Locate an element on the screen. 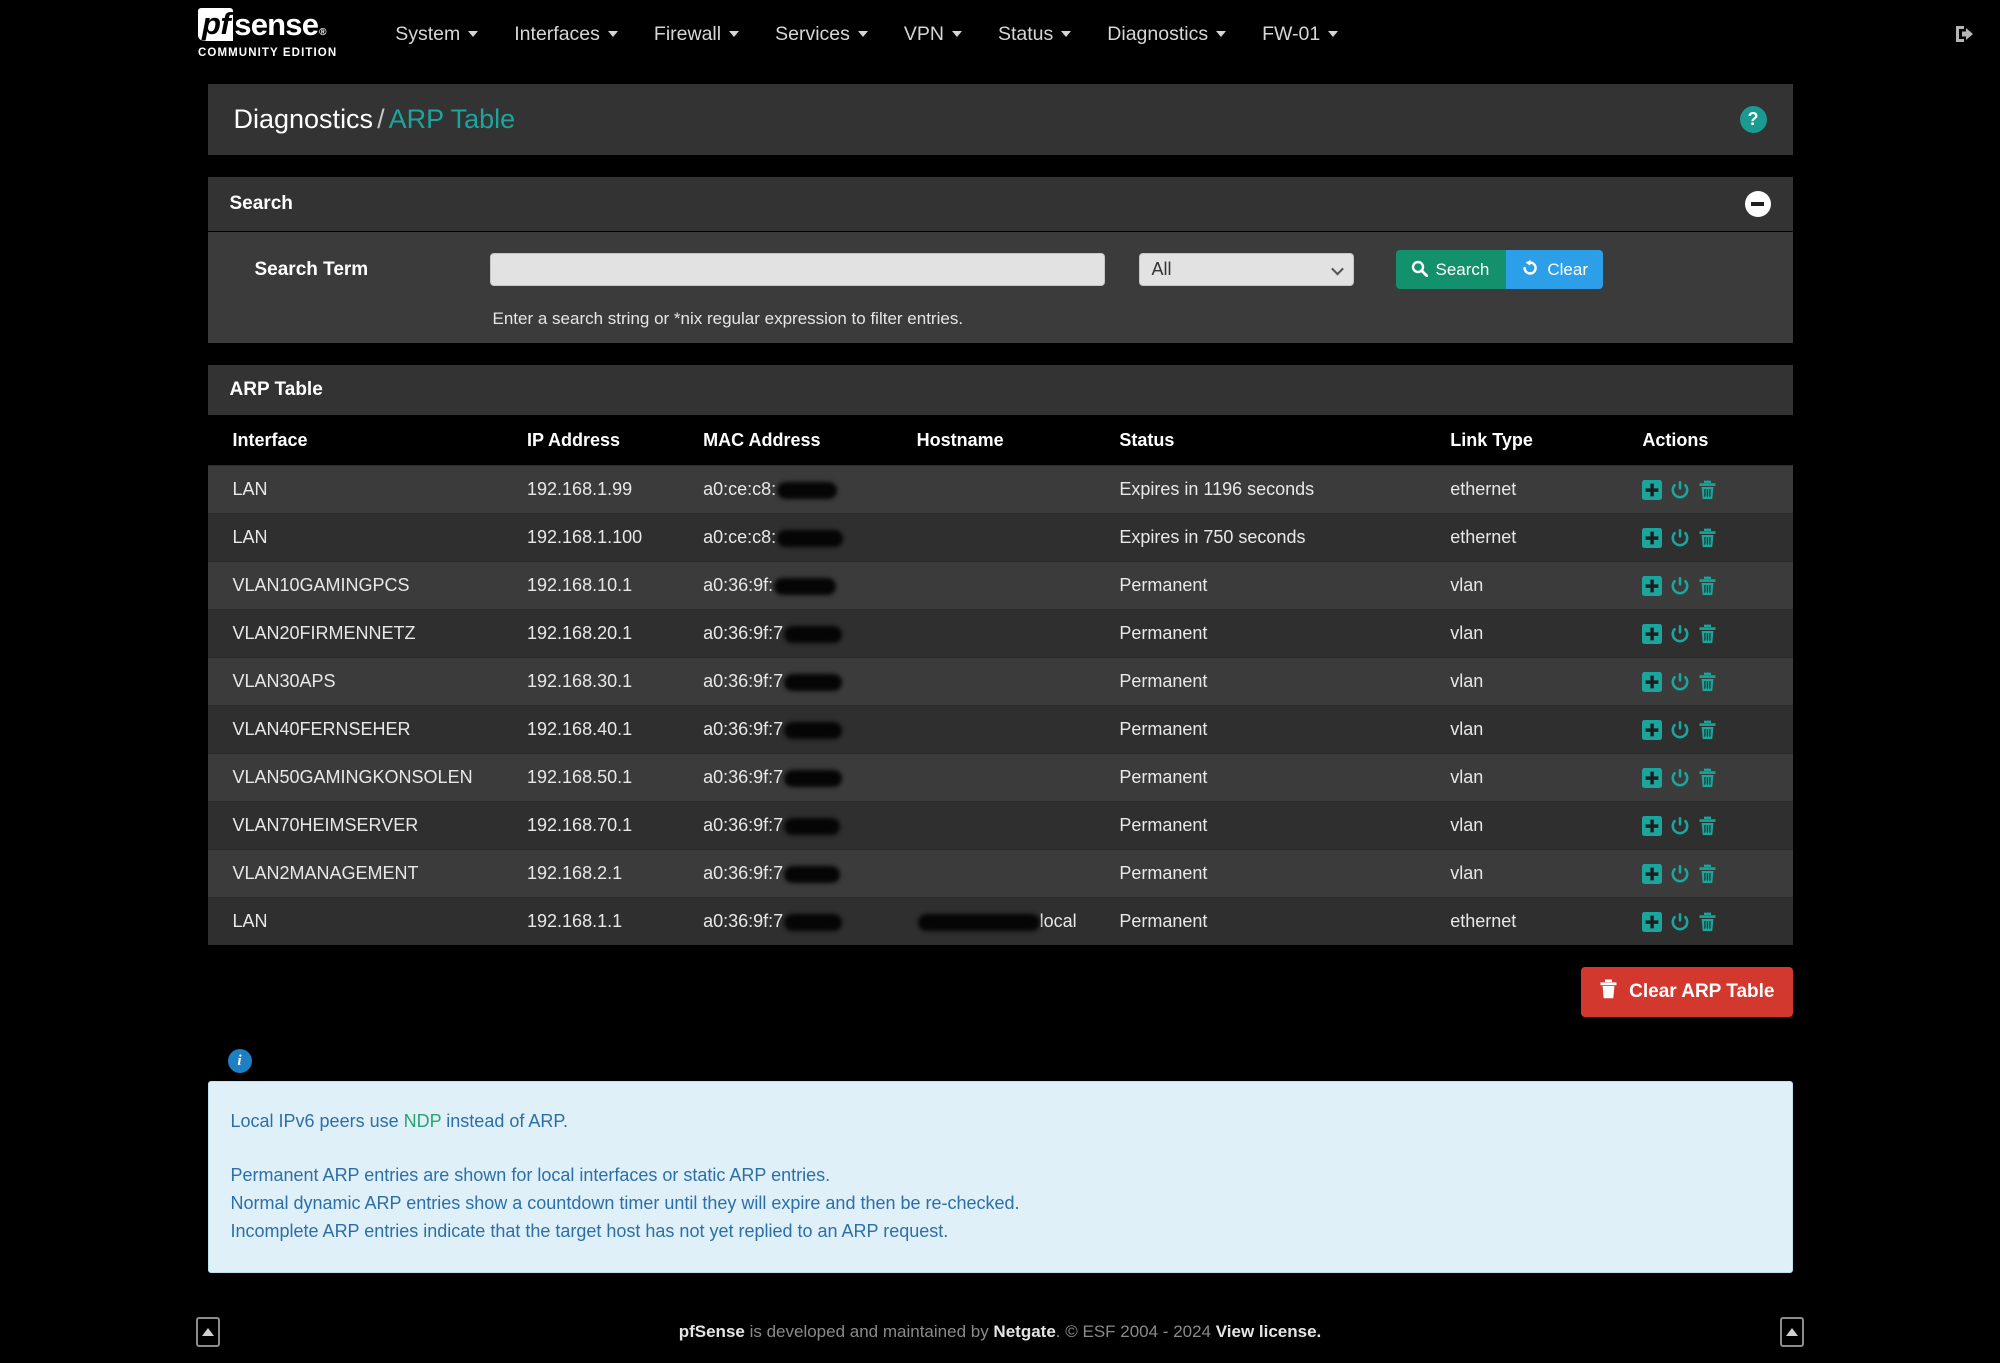 The height and width of the screenshot is (1363, 2000). clear-arp-row: Clear ARP Table is located at coordinates (1000, 981).